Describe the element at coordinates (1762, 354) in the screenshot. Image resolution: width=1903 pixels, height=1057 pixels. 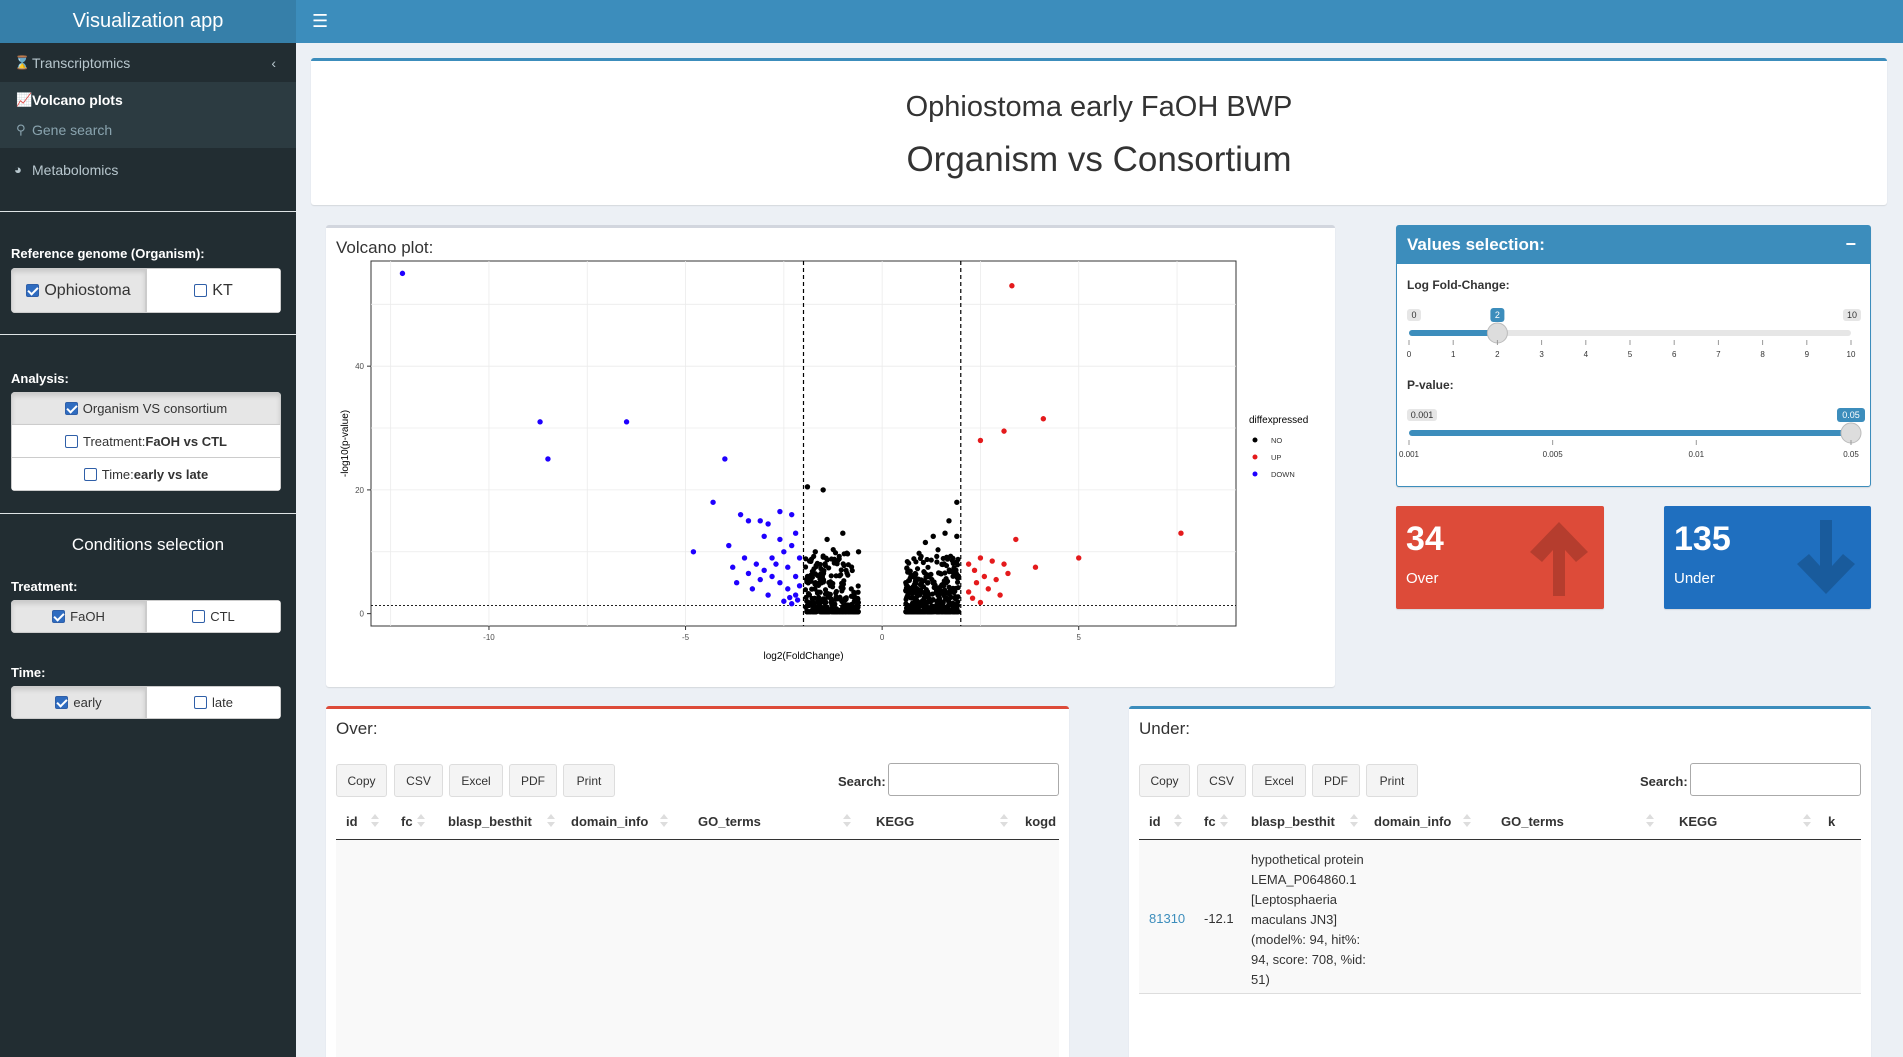
I see `slider-tick-label: 8` at that location.